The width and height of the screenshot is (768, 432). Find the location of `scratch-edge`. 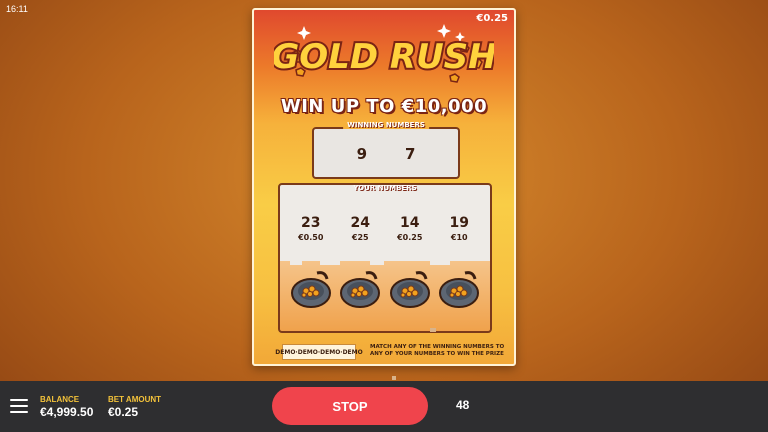

scratch-edge is located at coordinates (385, 256).